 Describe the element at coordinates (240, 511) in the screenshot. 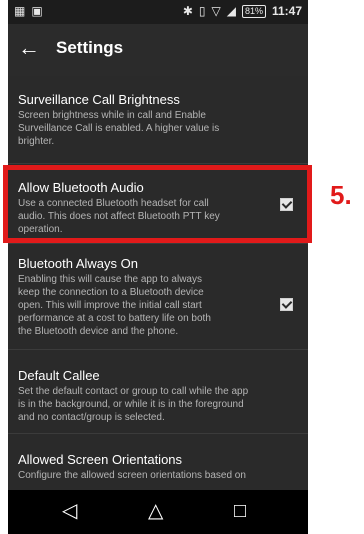

I see `nav-recents-icon: □` at that location.